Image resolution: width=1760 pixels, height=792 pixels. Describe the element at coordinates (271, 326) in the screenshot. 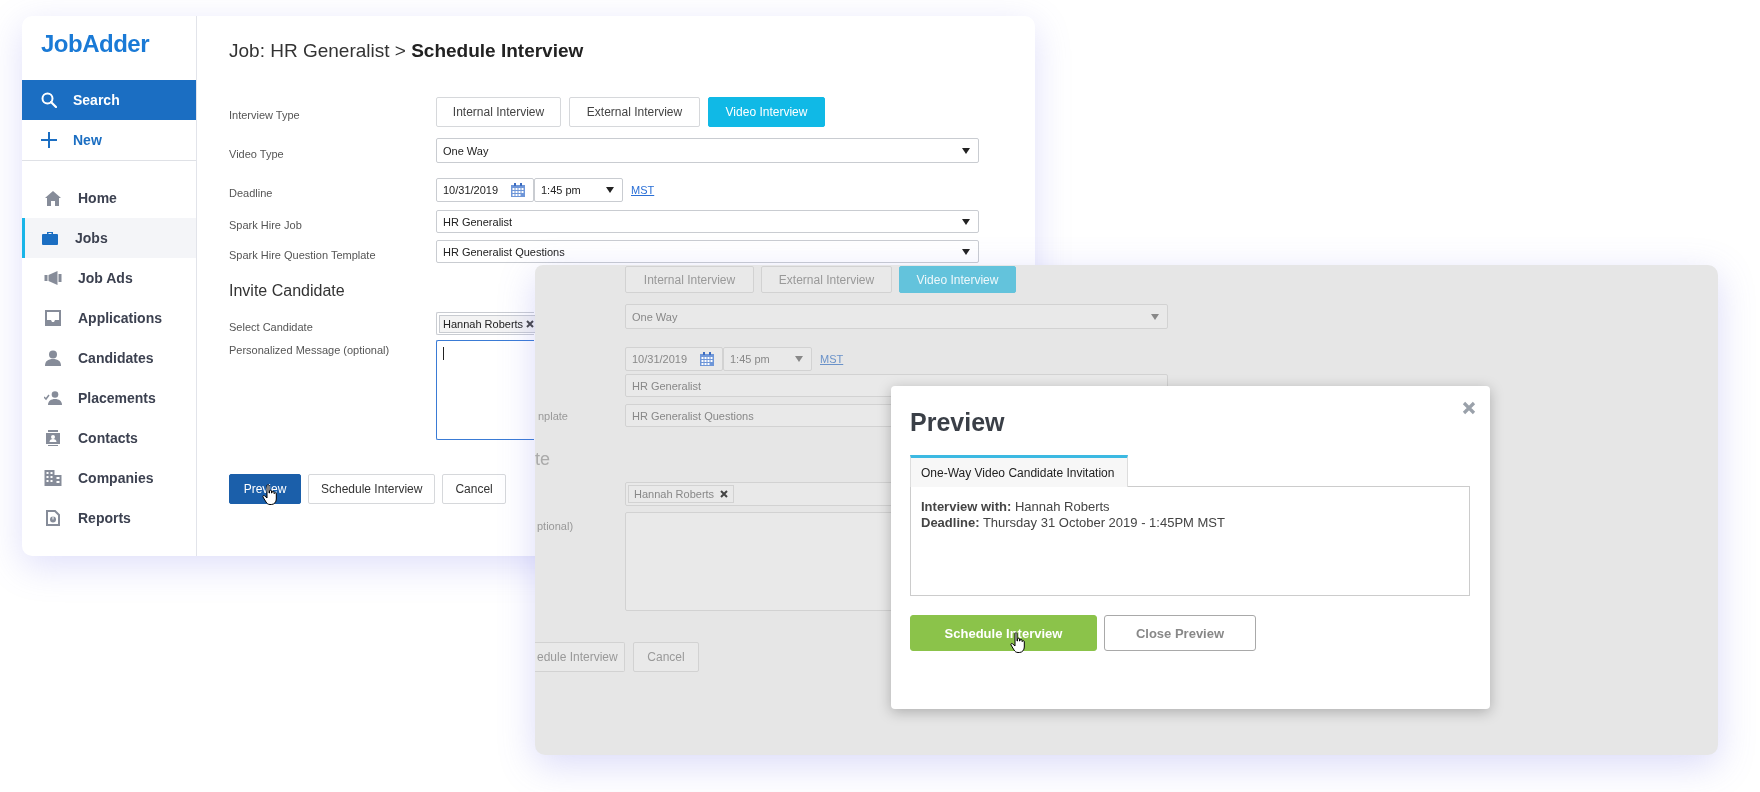

I see `field-label: Select Candidate` at that location.